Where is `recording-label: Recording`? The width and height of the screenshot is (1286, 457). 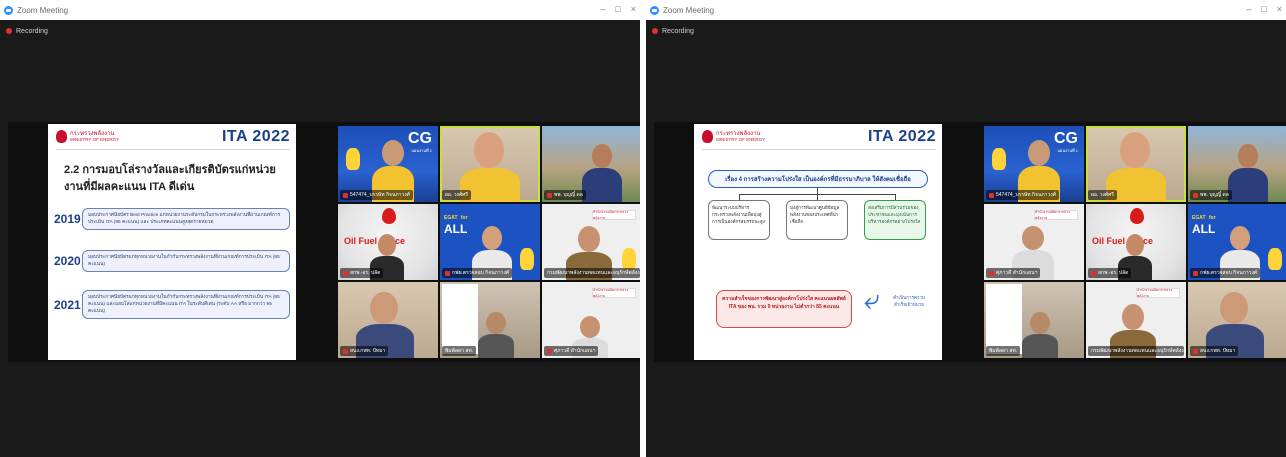
recording-label: Recording is located at coordinates (32, 31).